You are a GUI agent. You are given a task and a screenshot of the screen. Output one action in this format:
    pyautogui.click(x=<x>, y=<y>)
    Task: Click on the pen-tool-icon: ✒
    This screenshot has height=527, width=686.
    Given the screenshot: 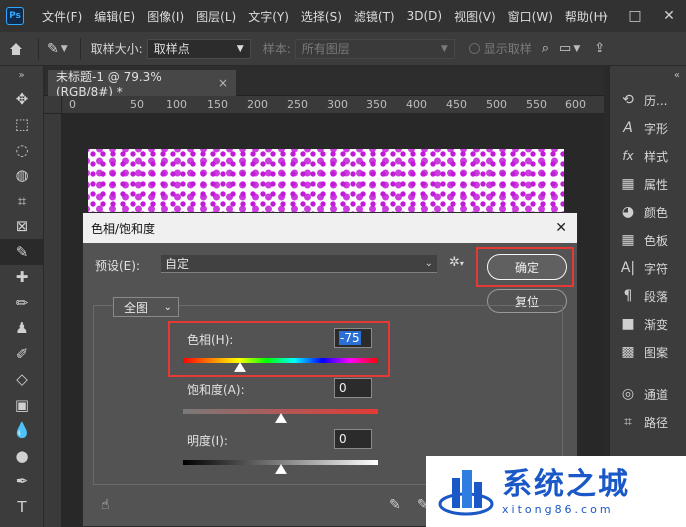 What is the action you would take?
    pyautogui.click(x=22, y=482)
    